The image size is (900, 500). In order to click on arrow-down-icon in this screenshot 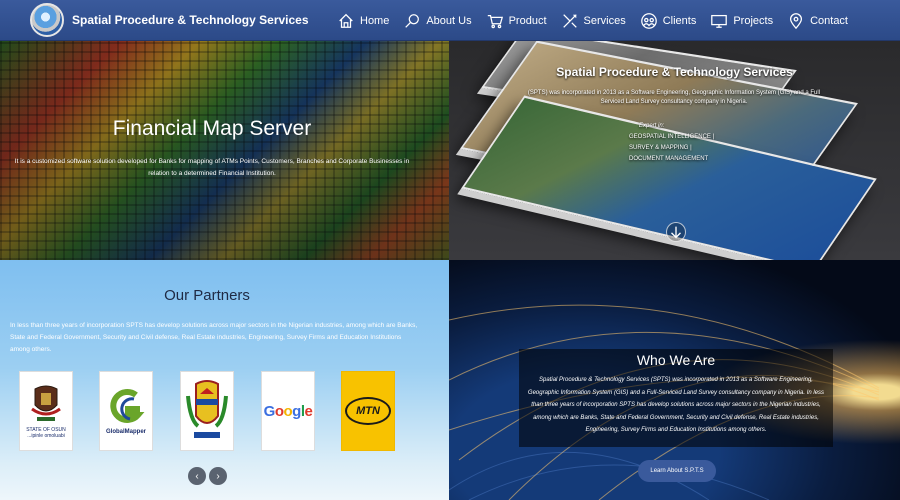, I will do `click(676, 232)`.